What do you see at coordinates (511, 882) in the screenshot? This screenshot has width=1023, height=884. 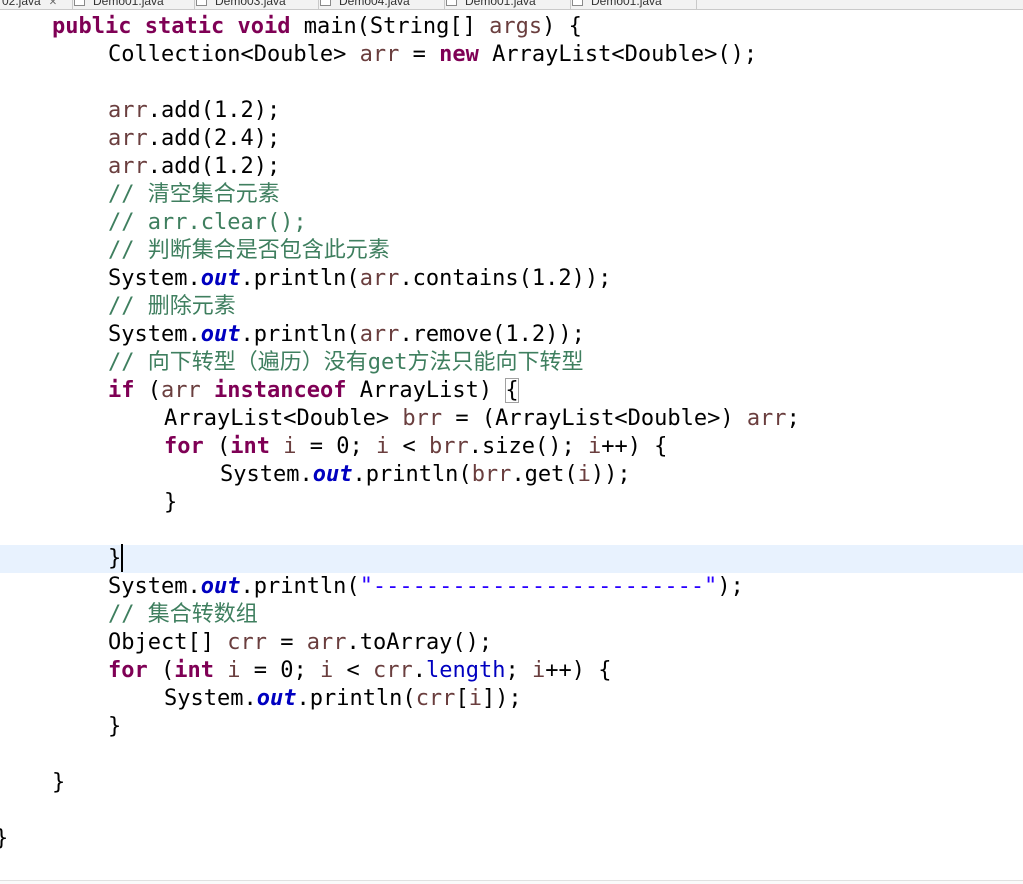 I see `editor-bottom-edge` at bounding box center [511, 882].